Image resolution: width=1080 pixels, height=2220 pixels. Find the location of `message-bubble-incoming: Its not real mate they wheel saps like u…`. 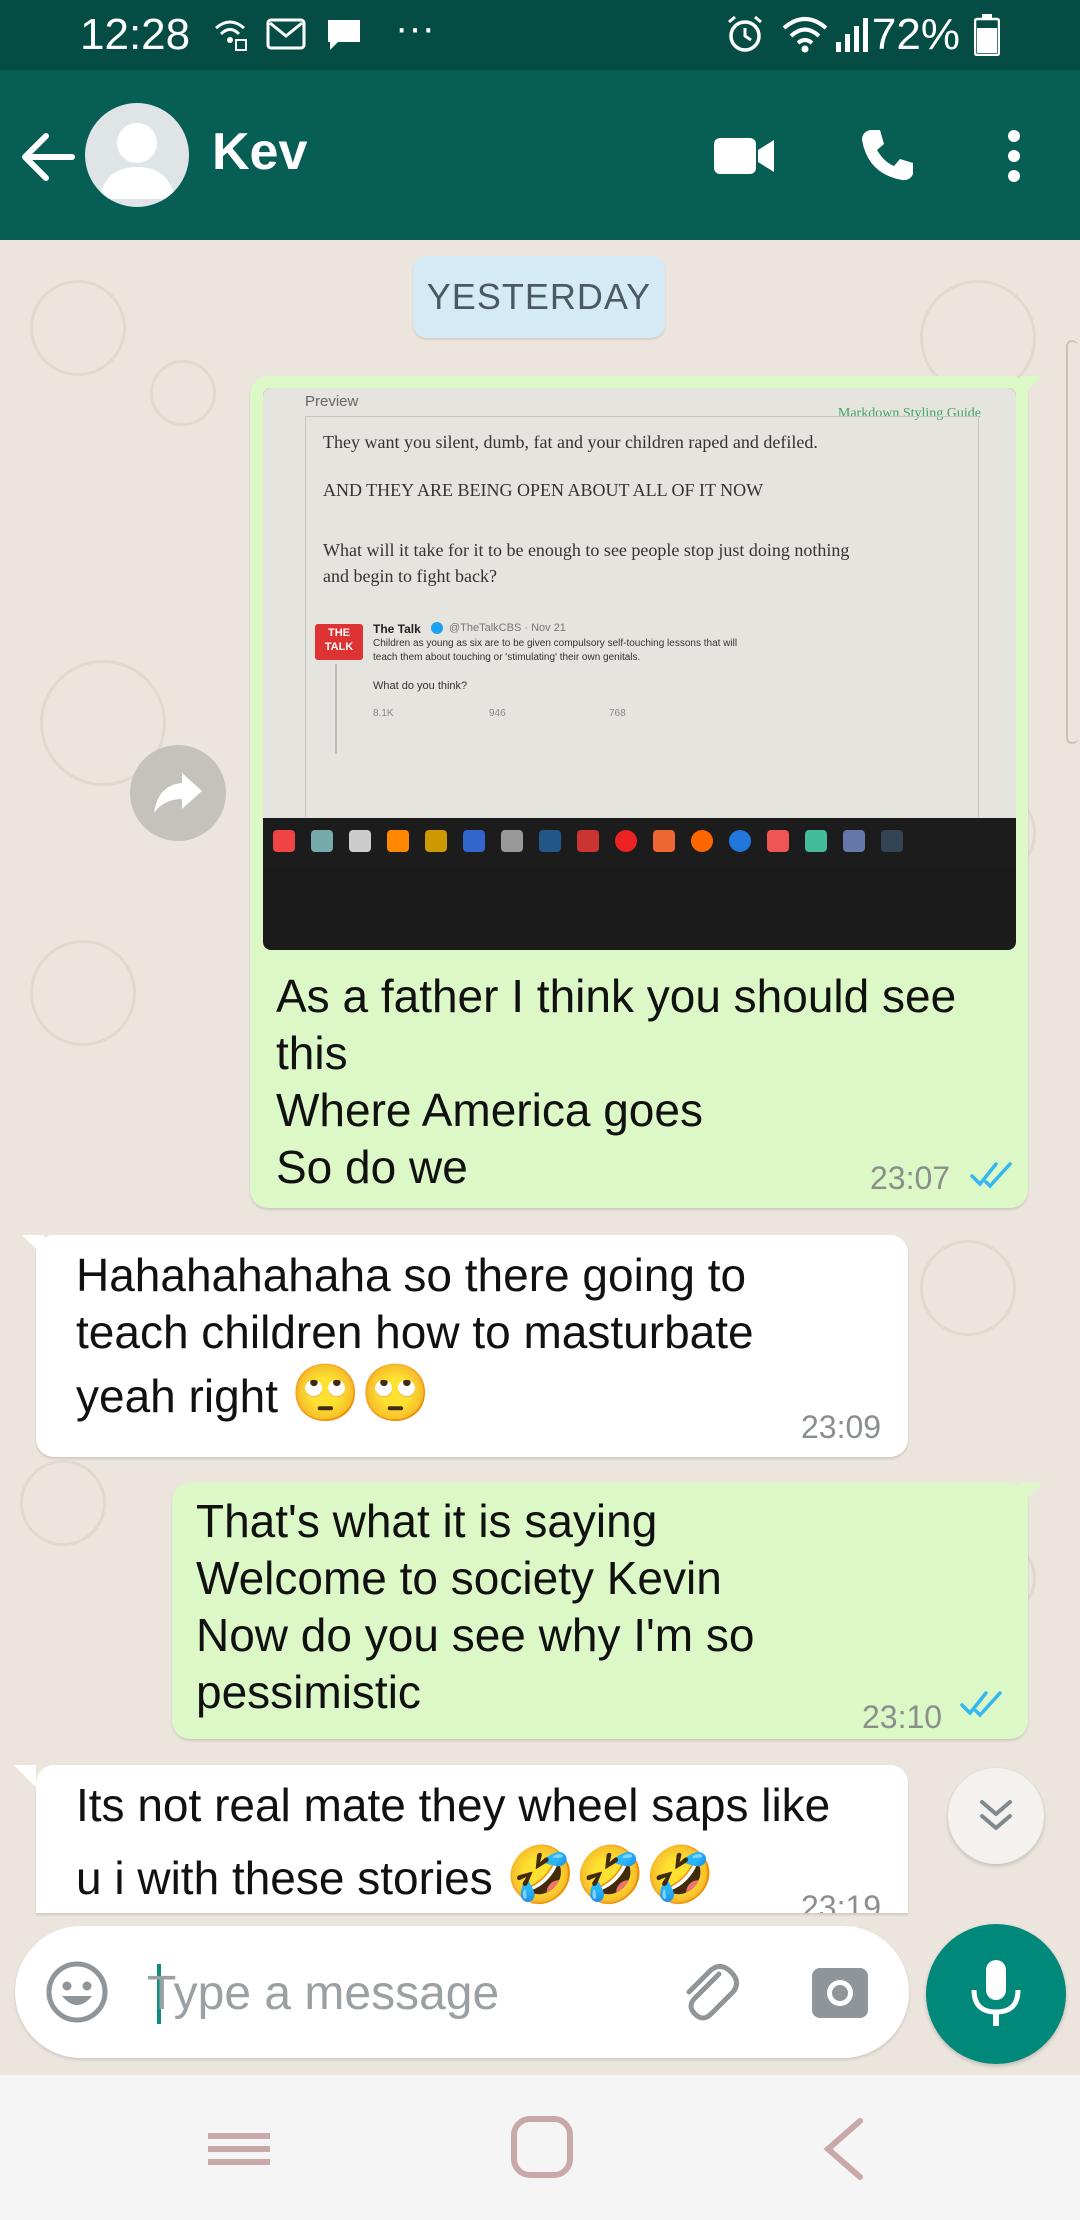

message-bubble-incoming: Its not real mate they wheel saps like u… is located at coordinates (472, 1839).